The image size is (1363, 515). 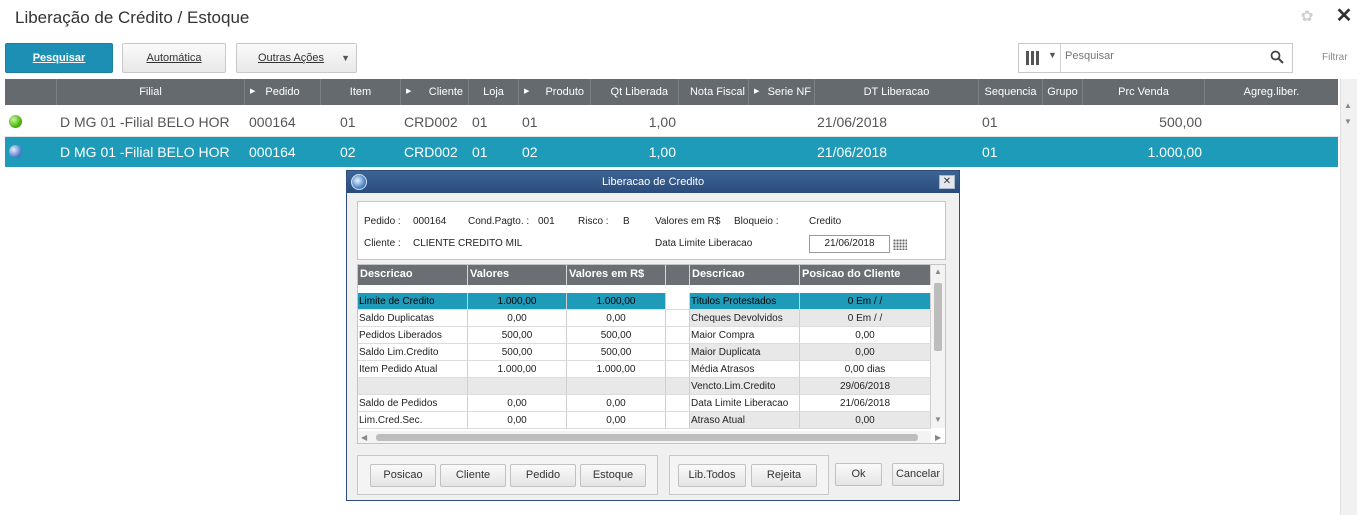 What do you see at coordinates (852, 152) in the screenshot?
I see `cell-dt-liberacao: 21/06/2018` at bounding box center [852, 152].